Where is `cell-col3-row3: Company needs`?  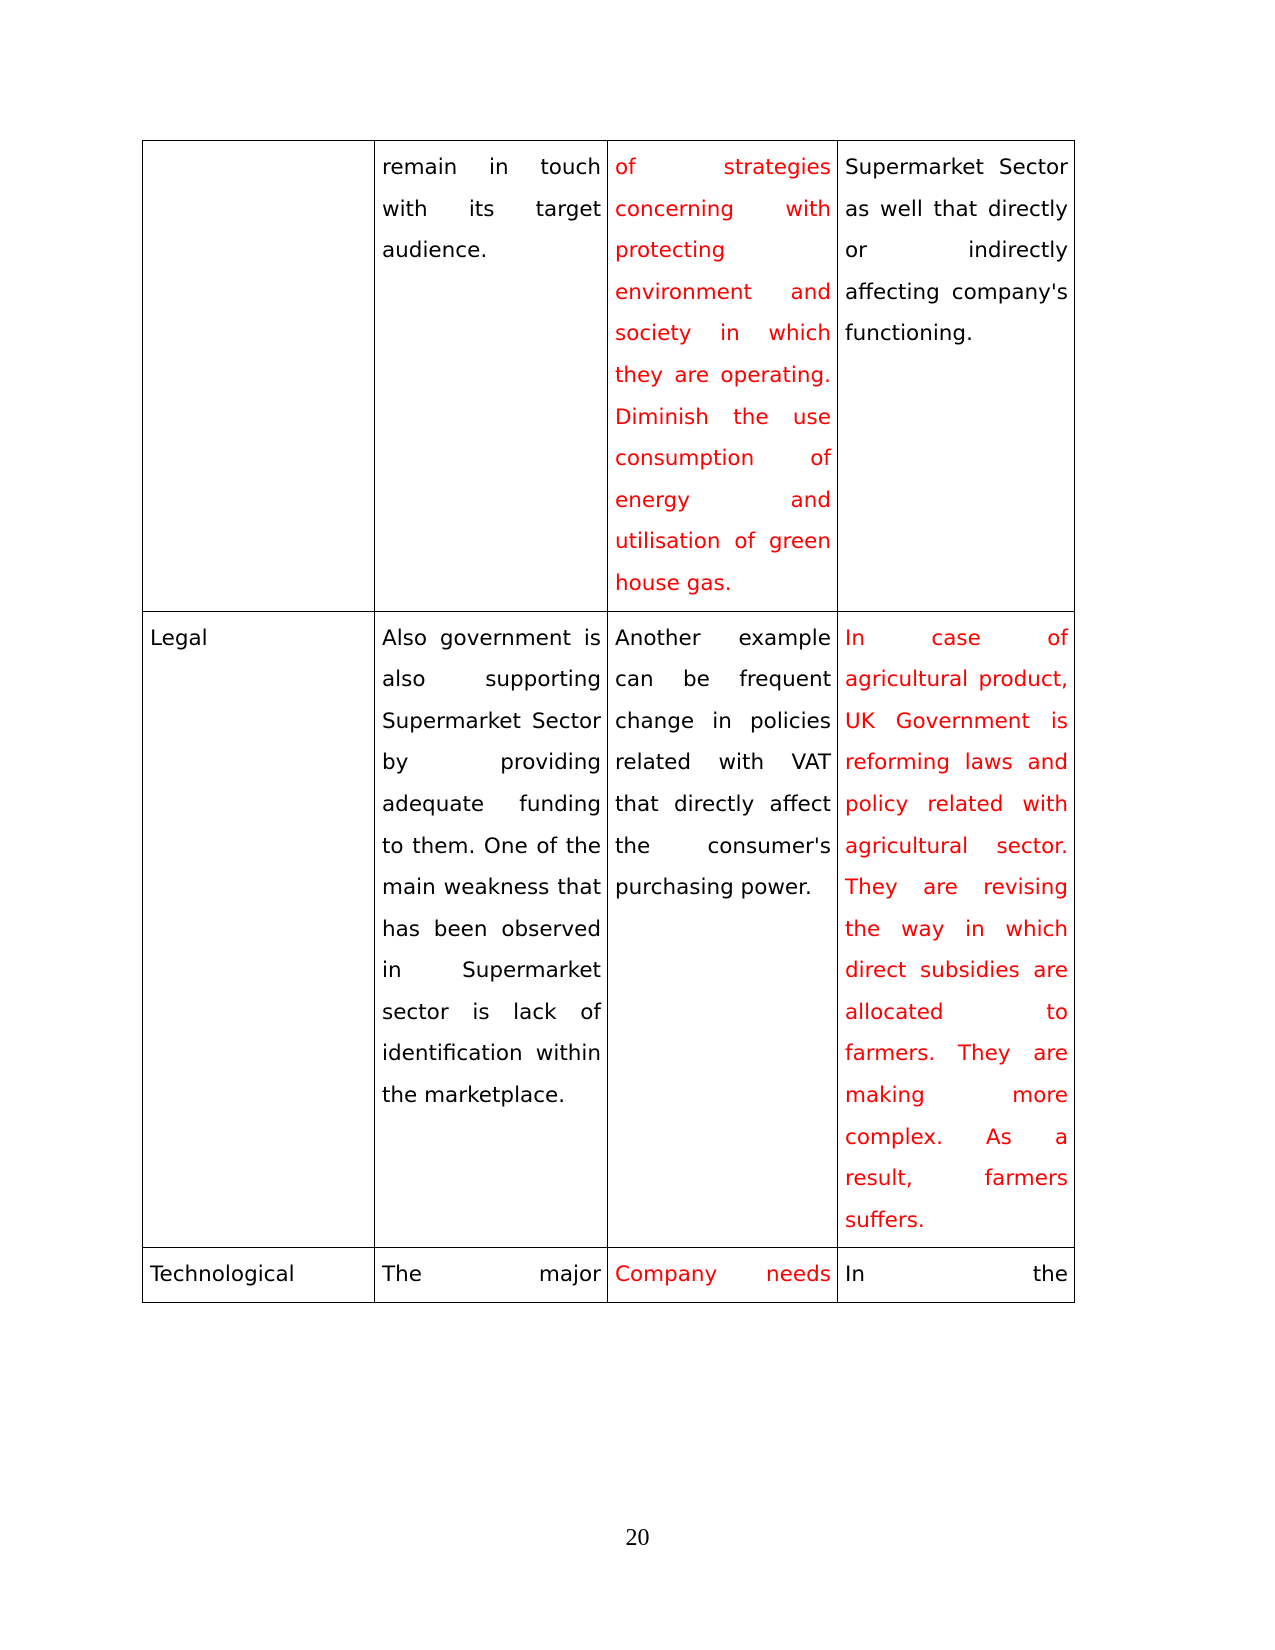 cell-col3-row3: Company needs is located at coordinates (722, 1275).